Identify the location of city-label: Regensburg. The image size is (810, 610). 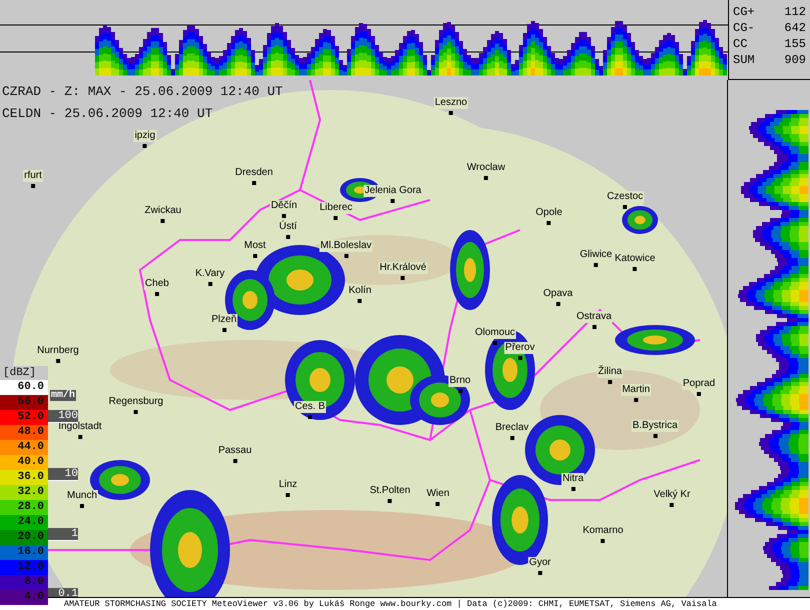
(136, 402).